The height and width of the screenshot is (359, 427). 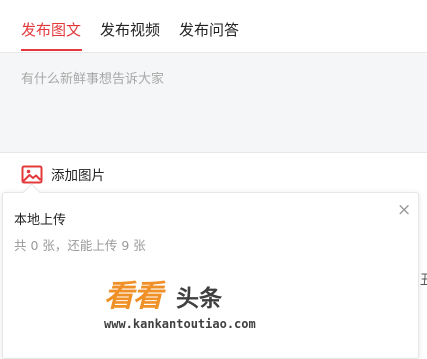 What do you see at coordinates (180, 324) in the screenshot?
I see `watermark-url: www.kankantoutiao.com` at bounding box center [180, 324].